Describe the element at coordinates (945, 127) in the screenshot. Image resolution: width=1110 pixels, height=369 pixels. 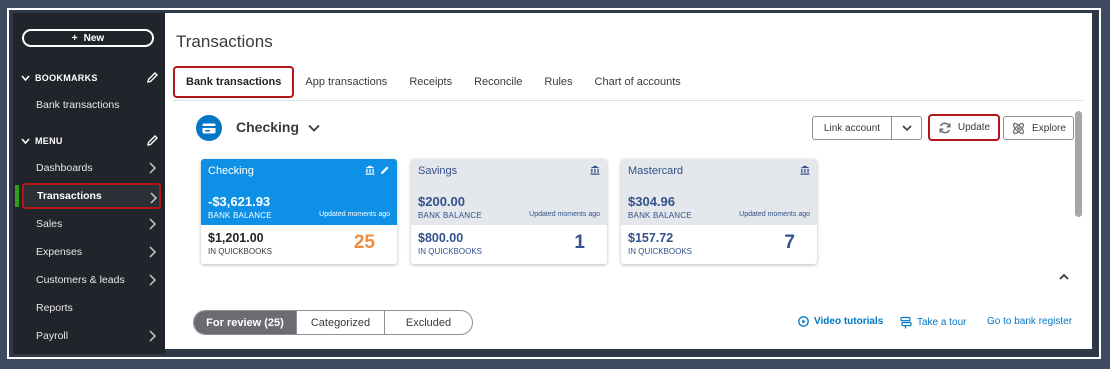
I see `refresh-icon` at that location.